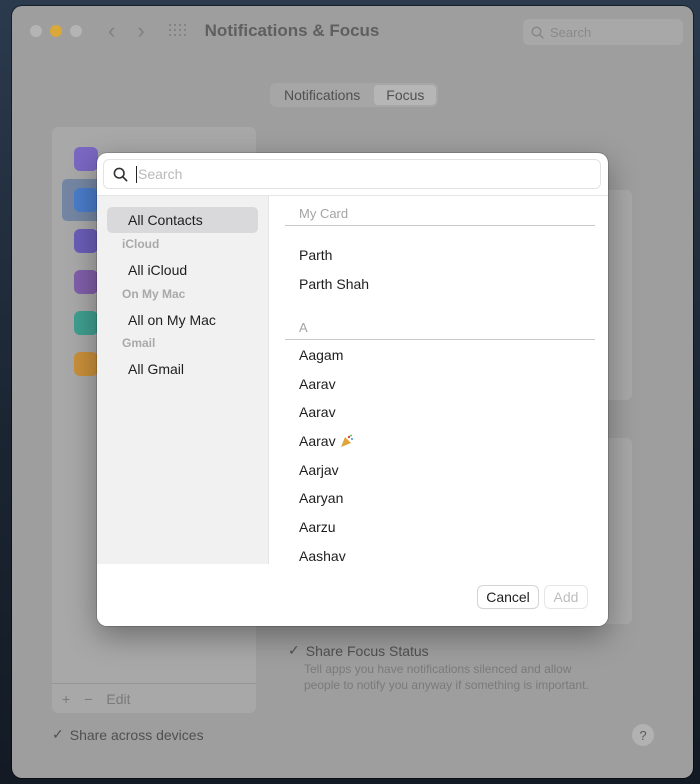  What do you see at coordinates (405, 95) in the screenshot?
I see `tab-focus: Focus` at bounding box center [405, 95].